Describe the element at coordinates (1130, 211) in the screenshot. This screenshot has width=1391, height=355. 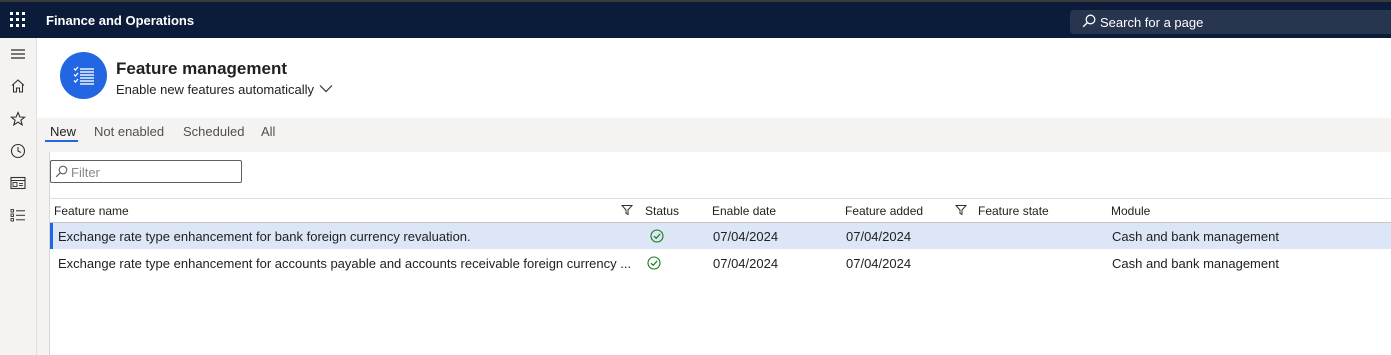
I see `column-header-module: Module` at that location.